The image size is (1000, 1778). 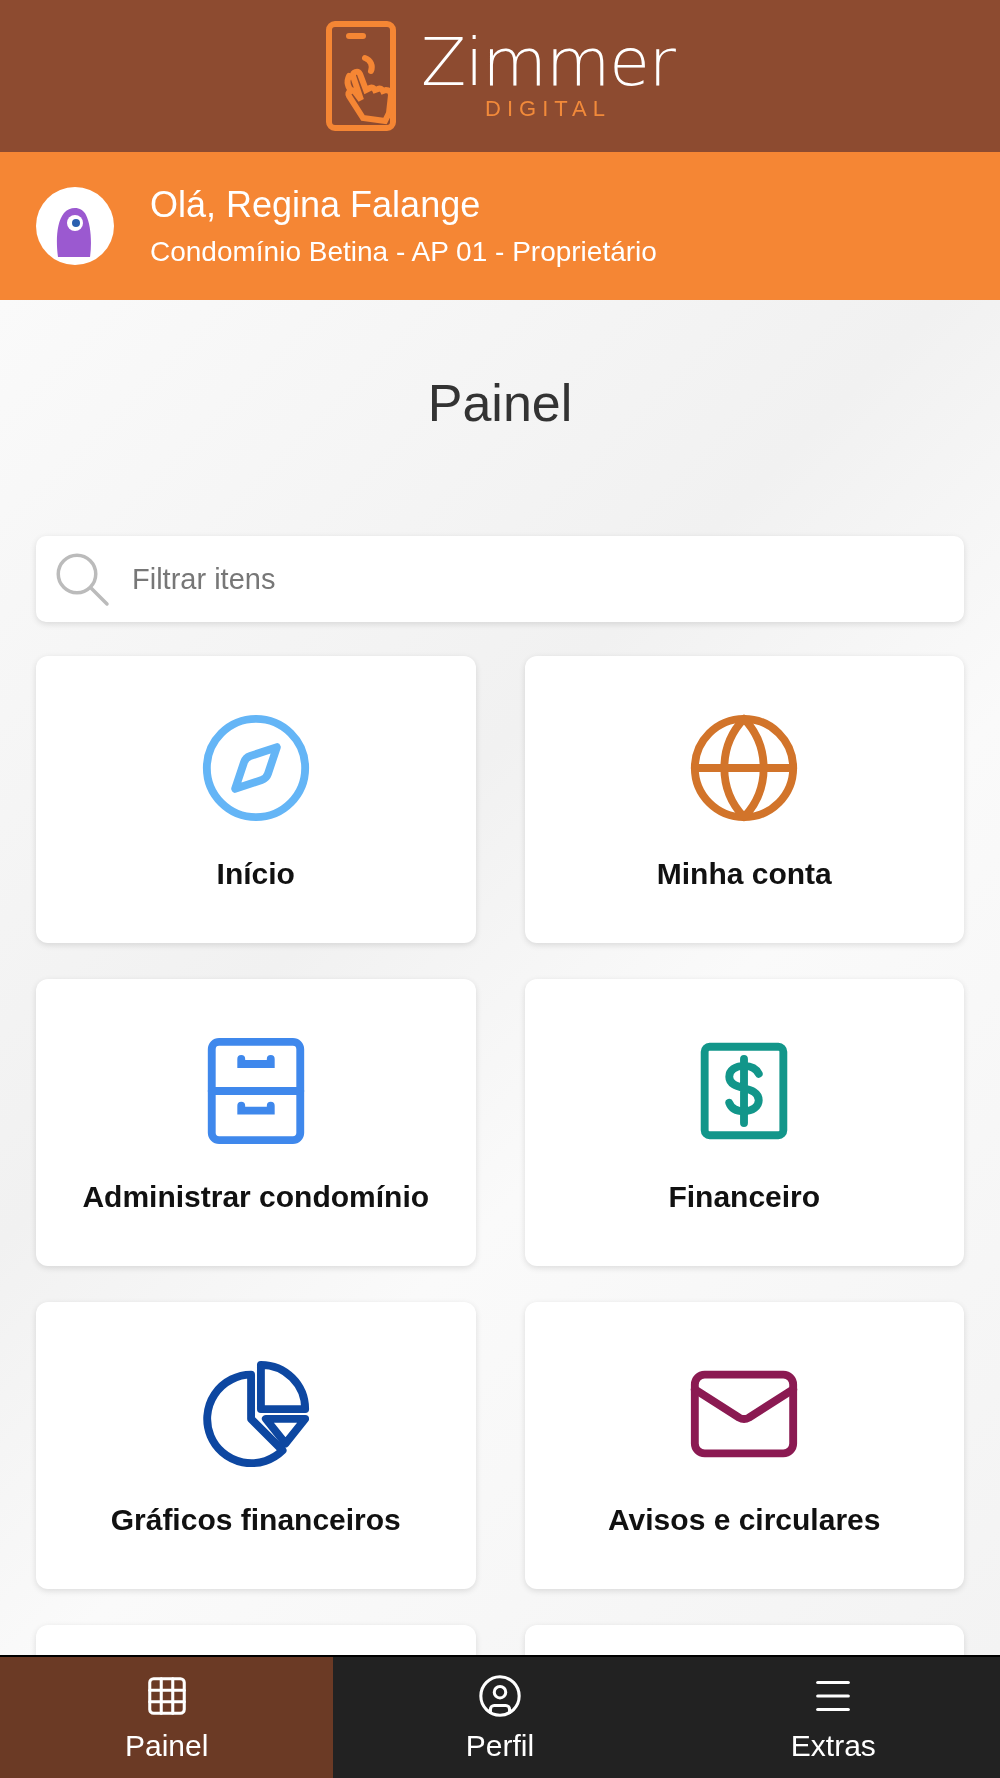 What do you see at coordinates (500, 403) in the screenshot?
I see `page-title: Painel` at bounding box center [500, 403].